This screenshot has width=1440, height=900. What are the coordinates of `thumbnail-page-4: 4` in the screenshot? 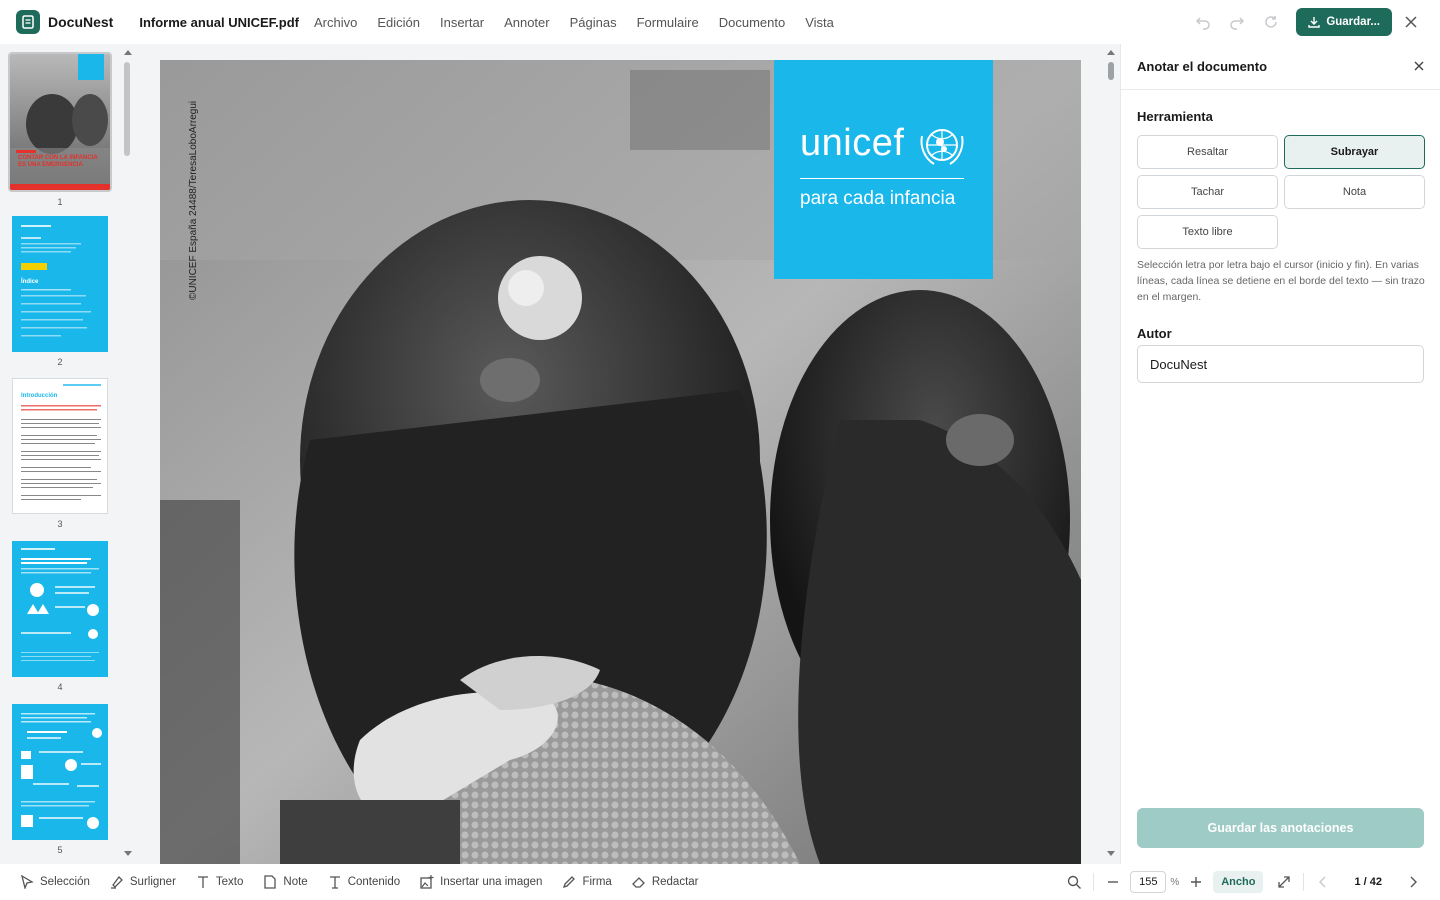 It's located at (60, 616).